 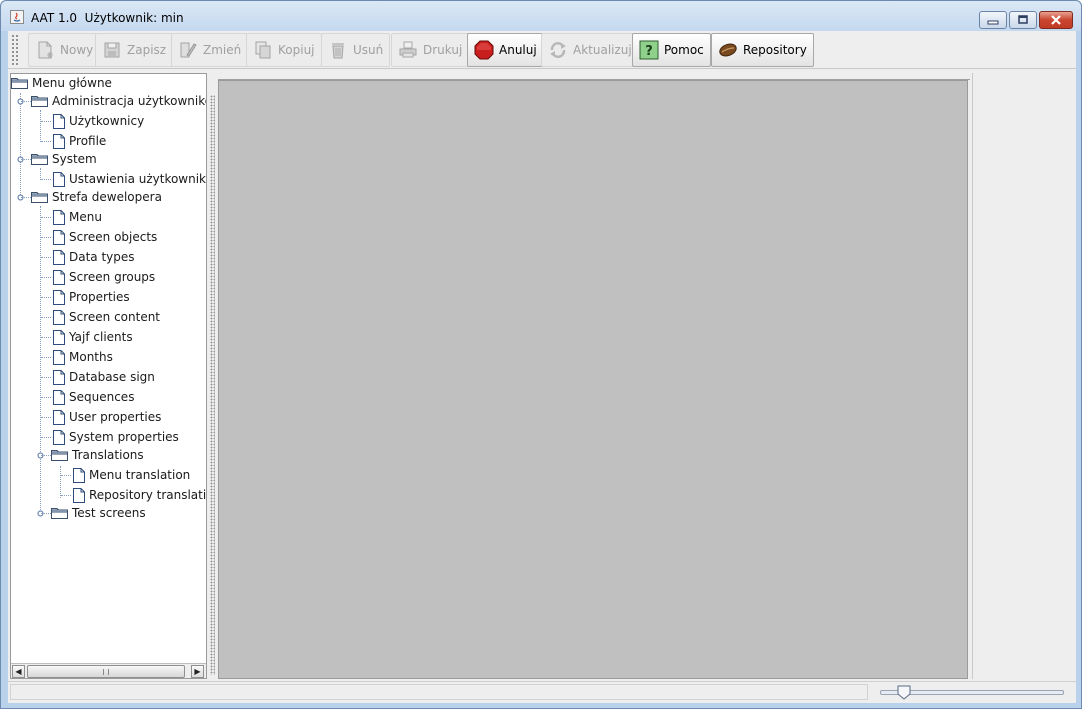 What do you see at coordinates (131, 475) in the screenshot?
I see `tree-item-menu-translation: Menu translation` at bounding box center [131, 475].